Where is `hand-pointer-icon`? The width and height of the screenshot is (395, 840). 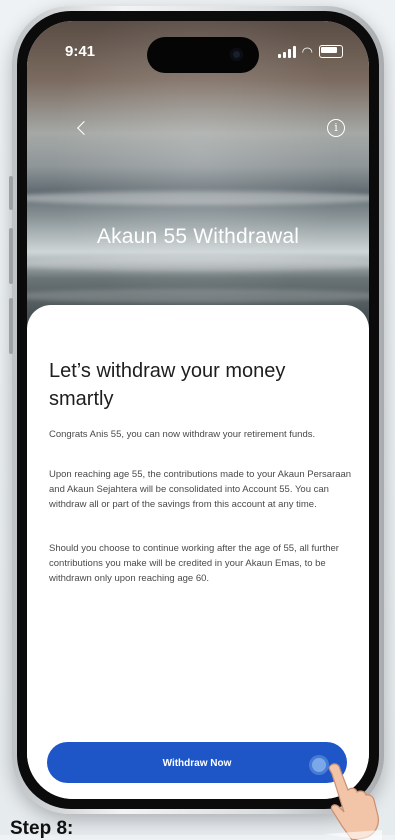
hand-pointer-icon is located at coordinates (353, 801).